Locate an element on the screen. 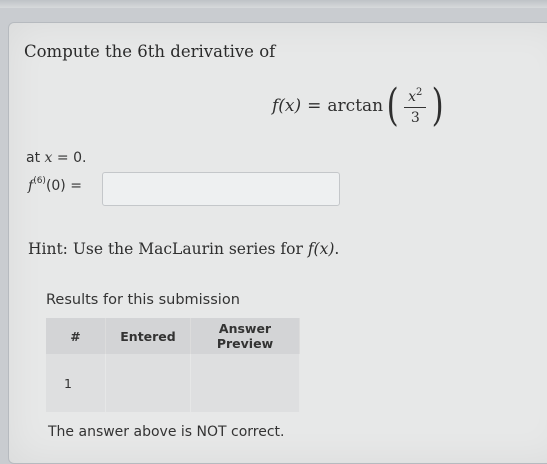  results-title: Results for this submission is located at coordinates (143, 300).